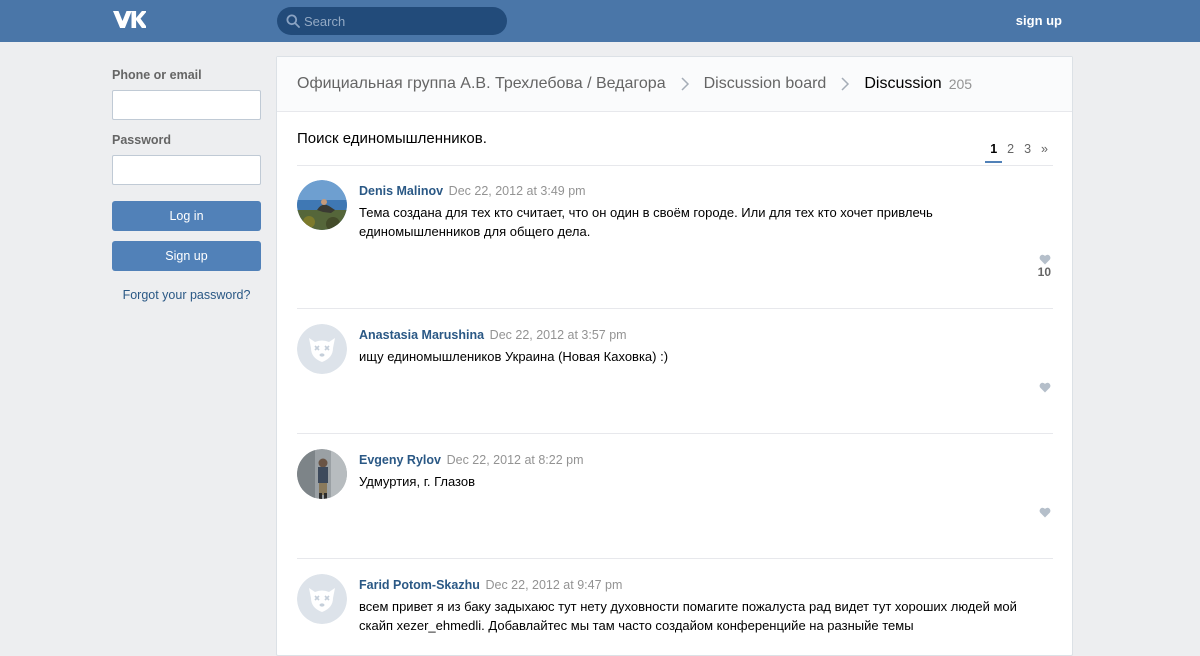  Describe the element at coordinates (1027, 152) in the screenshot. I see `page-link-3: 3` at that location.